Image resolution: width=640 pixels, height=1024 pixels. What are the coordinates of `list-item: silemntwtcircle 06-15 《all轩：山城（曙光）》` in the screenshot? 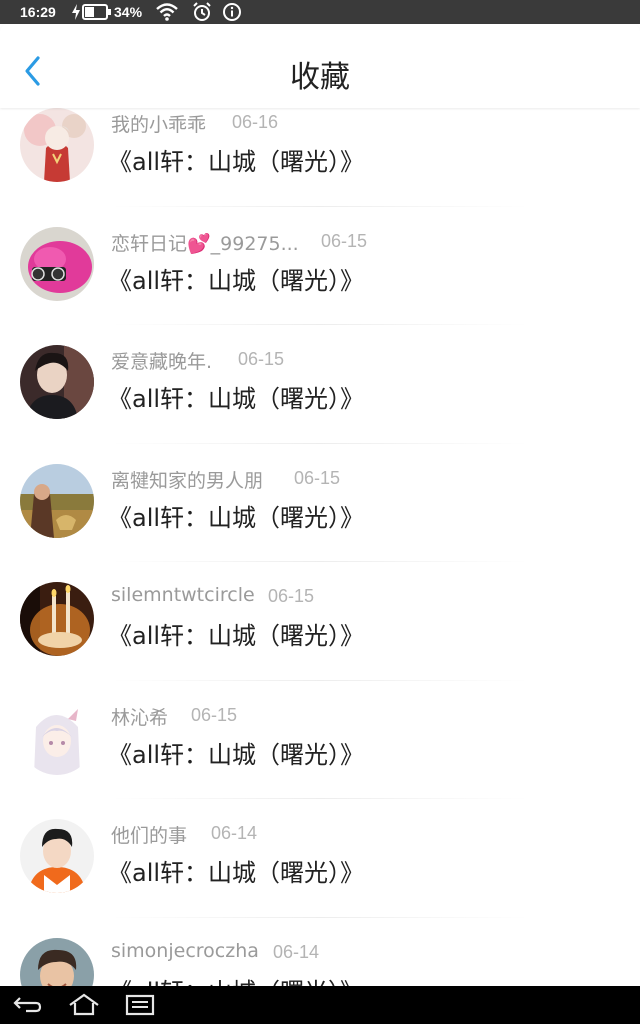 It's located at (320, 621).